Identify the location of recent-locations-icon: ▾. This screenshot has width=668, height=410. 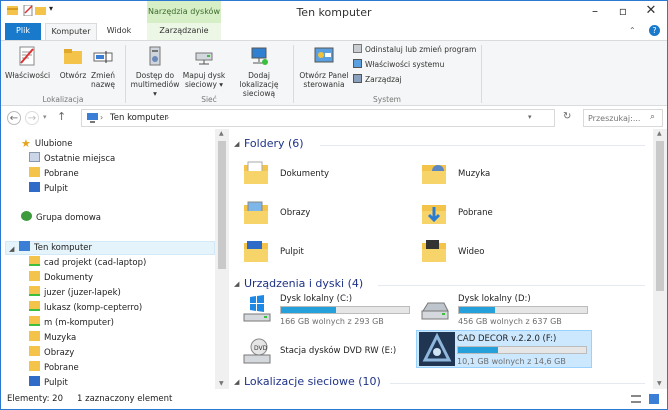
(45, 117).